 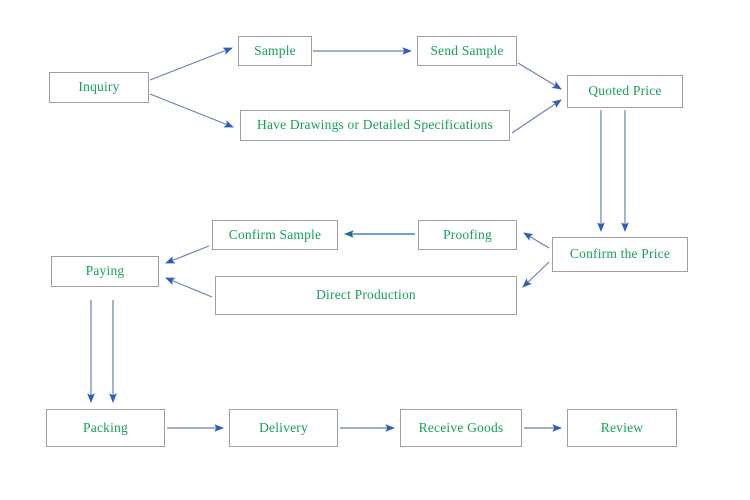 What do you see at coordinates (187, 254) in the screenshot?
I see `edge-confirm-sample-to-paying` at bounding box center [187, 254].